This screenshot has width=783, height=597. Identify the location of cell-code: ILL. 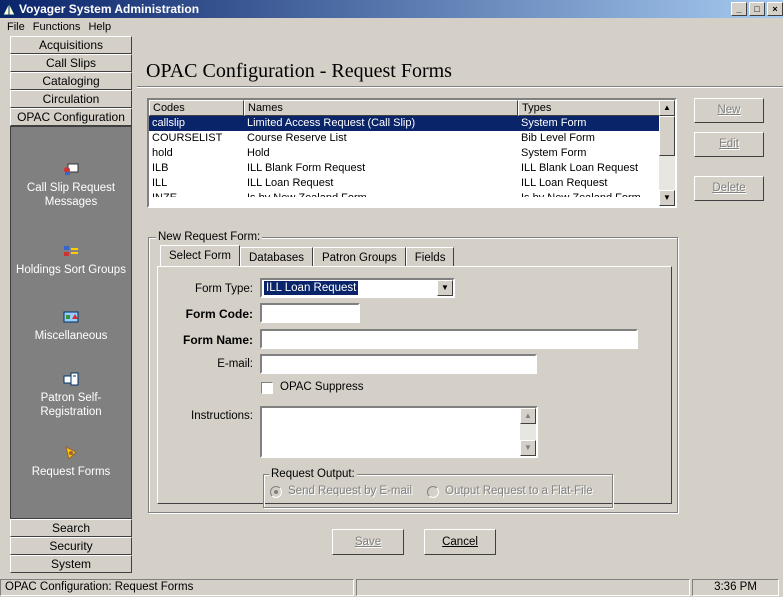
(160, 183).